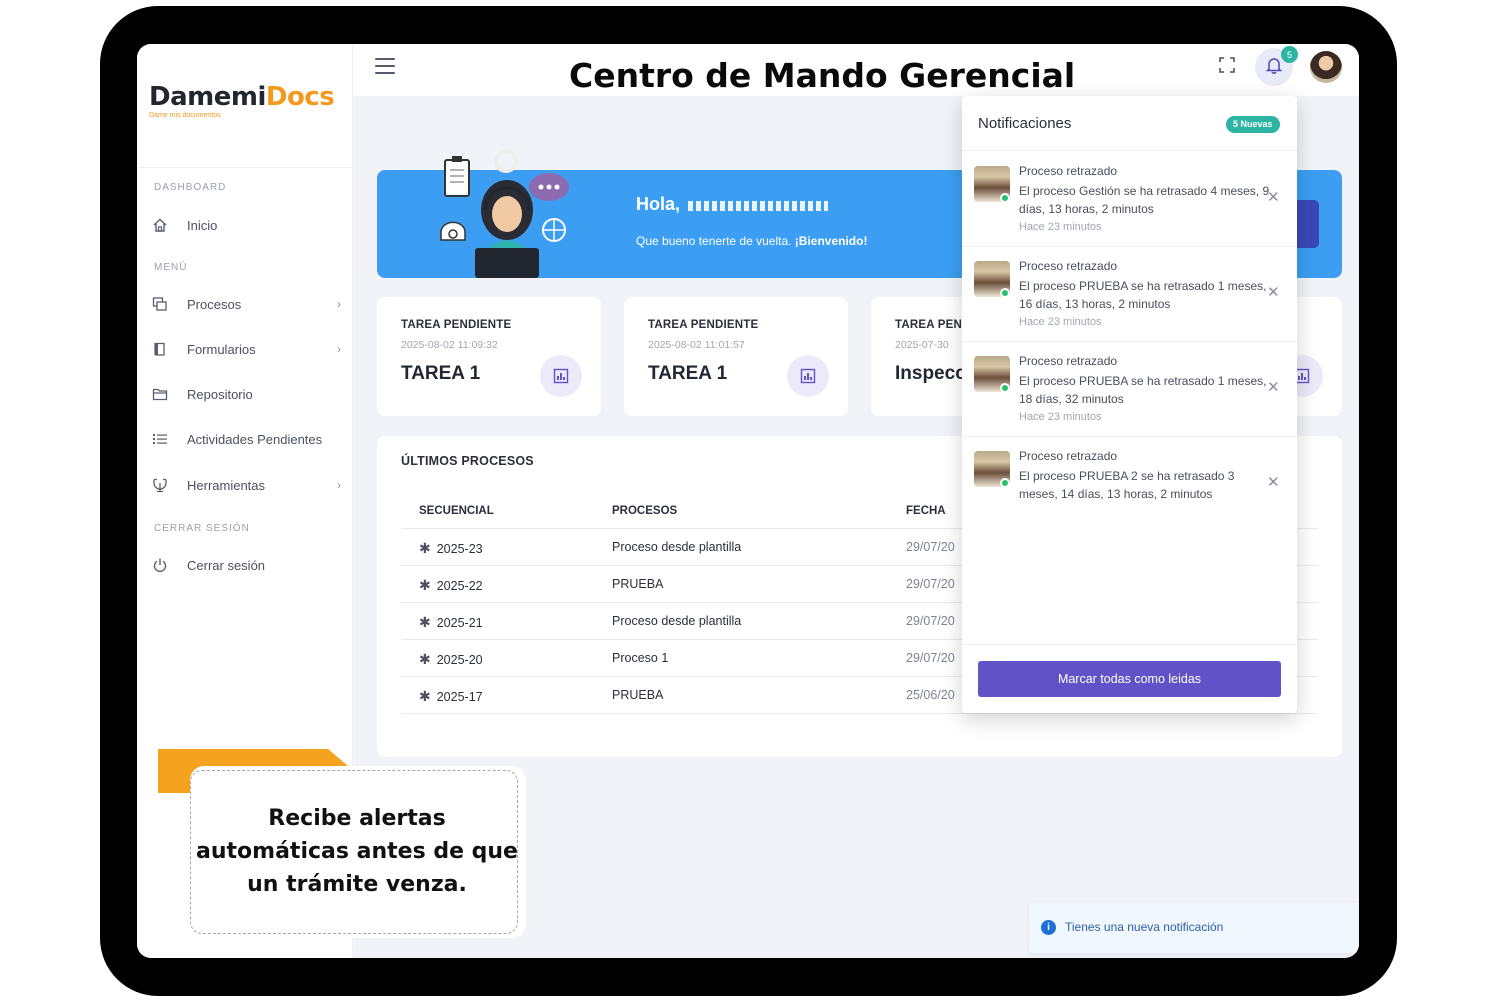 This screenshot has height=1000, width=1500. Describe the element at coordinates (1129, 679) in the screenshot. I see `mark-all-read-button: Marcar todas como leidas` at that location.